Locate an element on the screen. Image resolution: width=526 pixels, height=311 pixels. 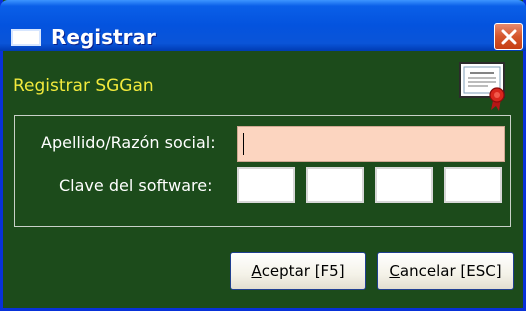
key-part-3-field is located at coordinates (404, 185).